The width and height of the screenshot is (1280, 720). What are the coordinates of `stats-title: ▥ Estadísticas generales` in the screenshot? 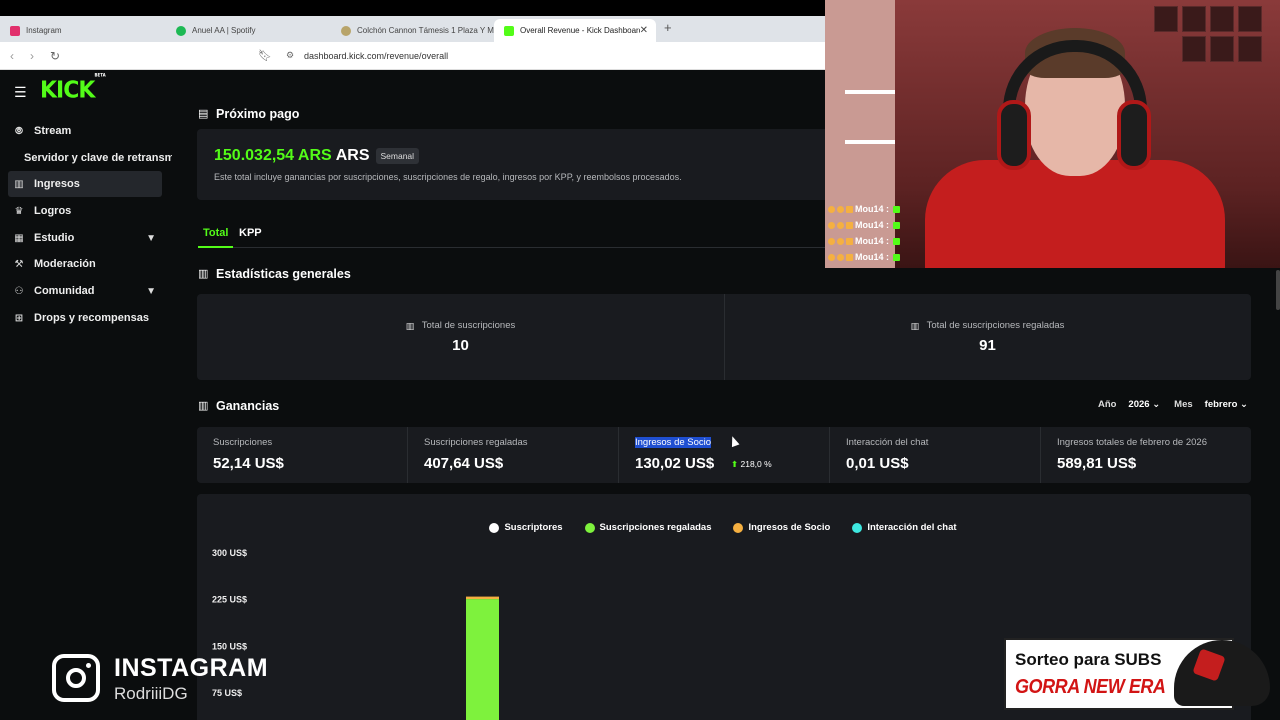 It's located at (274, 274).